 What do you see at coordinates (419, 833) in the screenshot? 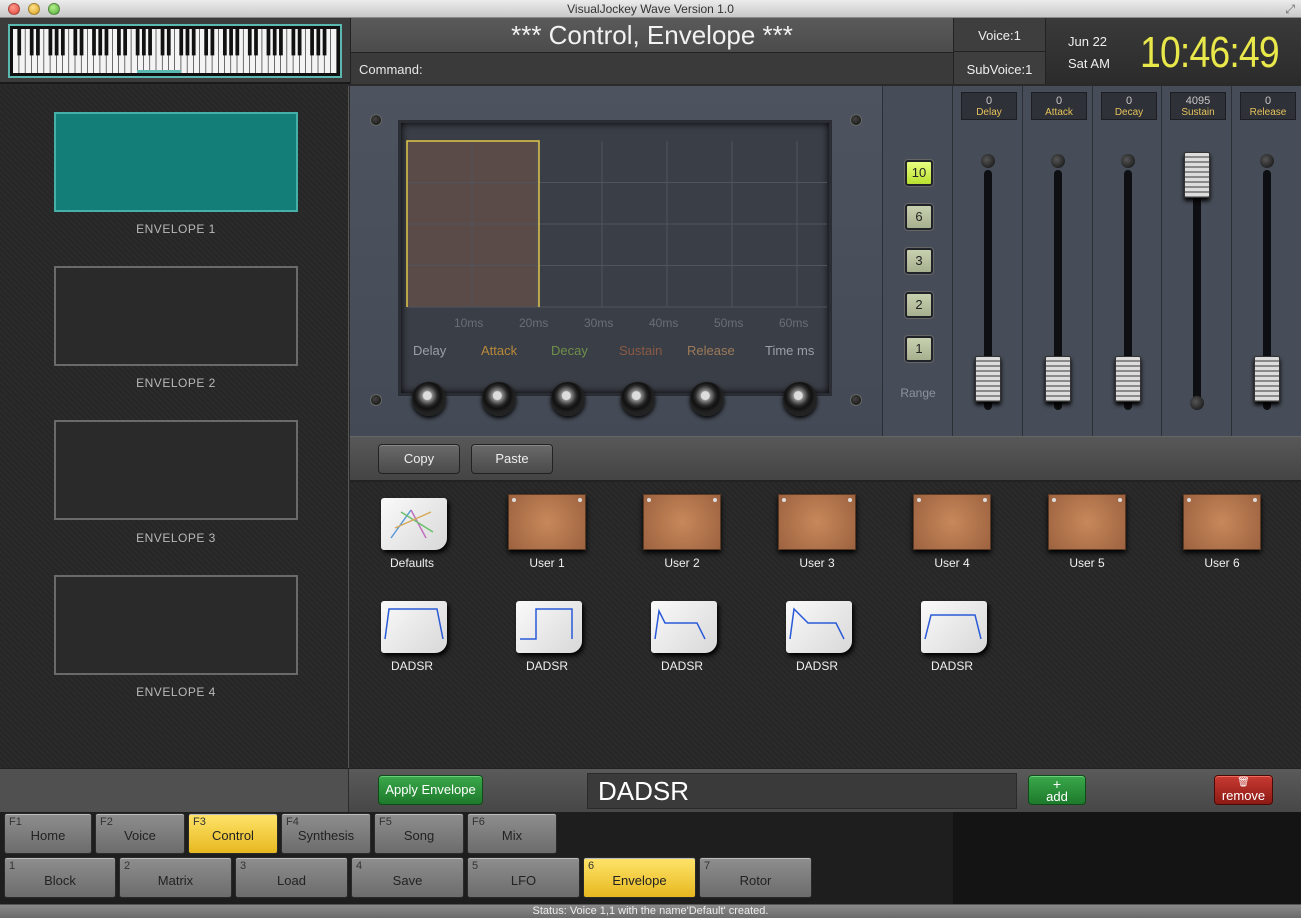
I see `tab-song: F5 Song` at bounding box center [419, 833].